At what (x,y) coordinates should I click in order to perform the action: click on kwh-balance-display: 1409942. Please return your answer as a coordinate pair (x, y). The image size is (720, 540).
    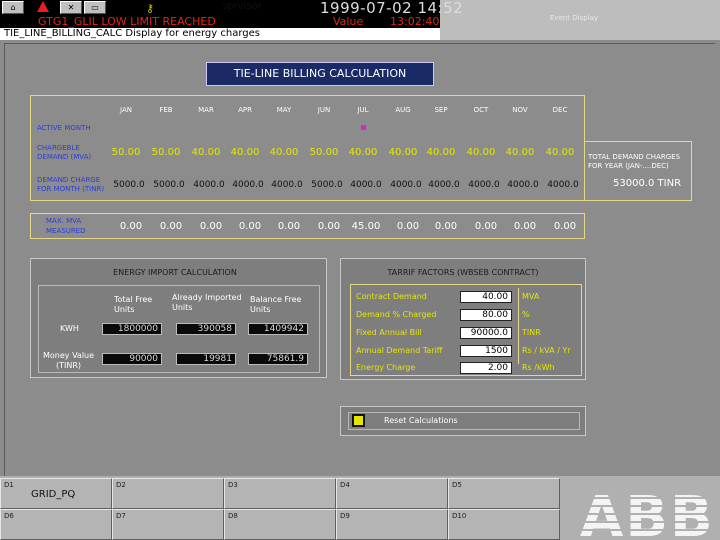
    Looking at the image, I should click on (278, 329).